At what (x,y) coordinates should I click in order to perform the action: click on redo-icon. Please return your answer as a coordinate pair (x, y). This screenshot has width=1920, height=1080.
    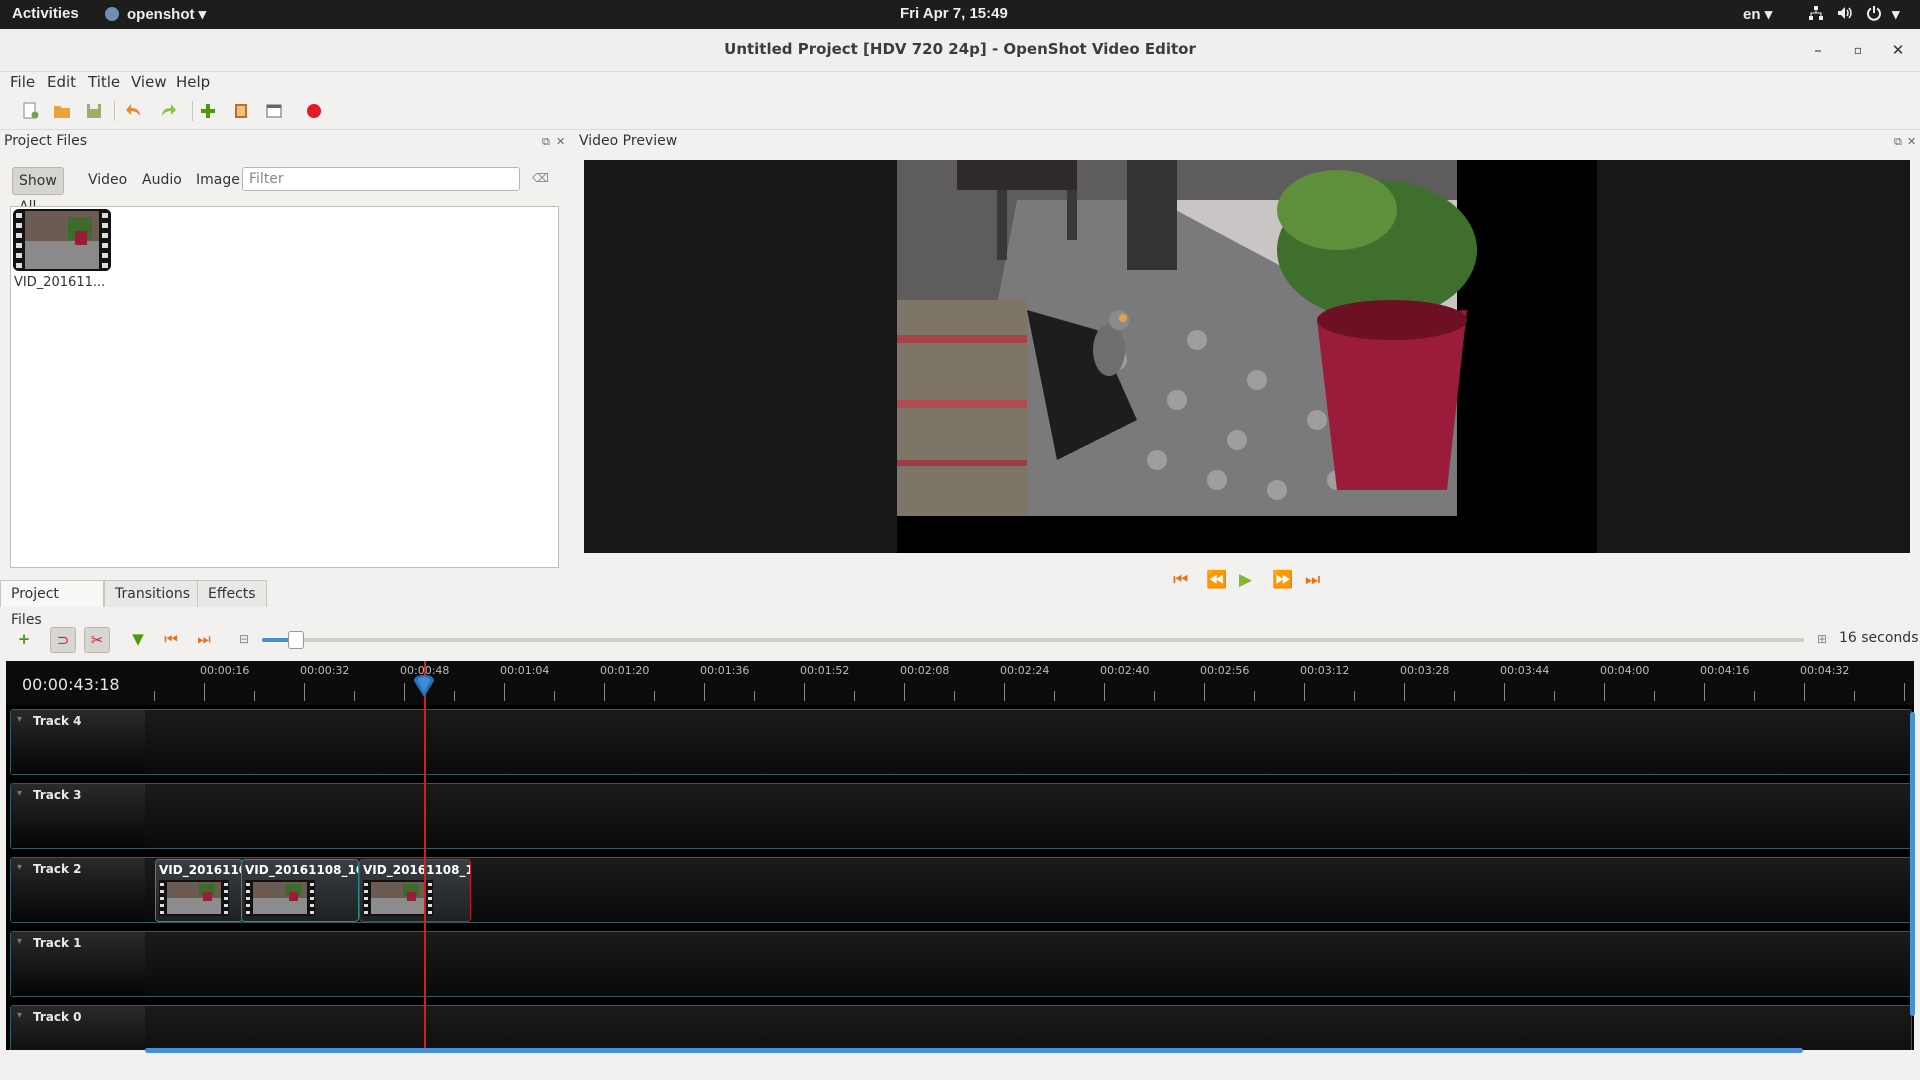
    Looking at the image, I should click on (168, 111).